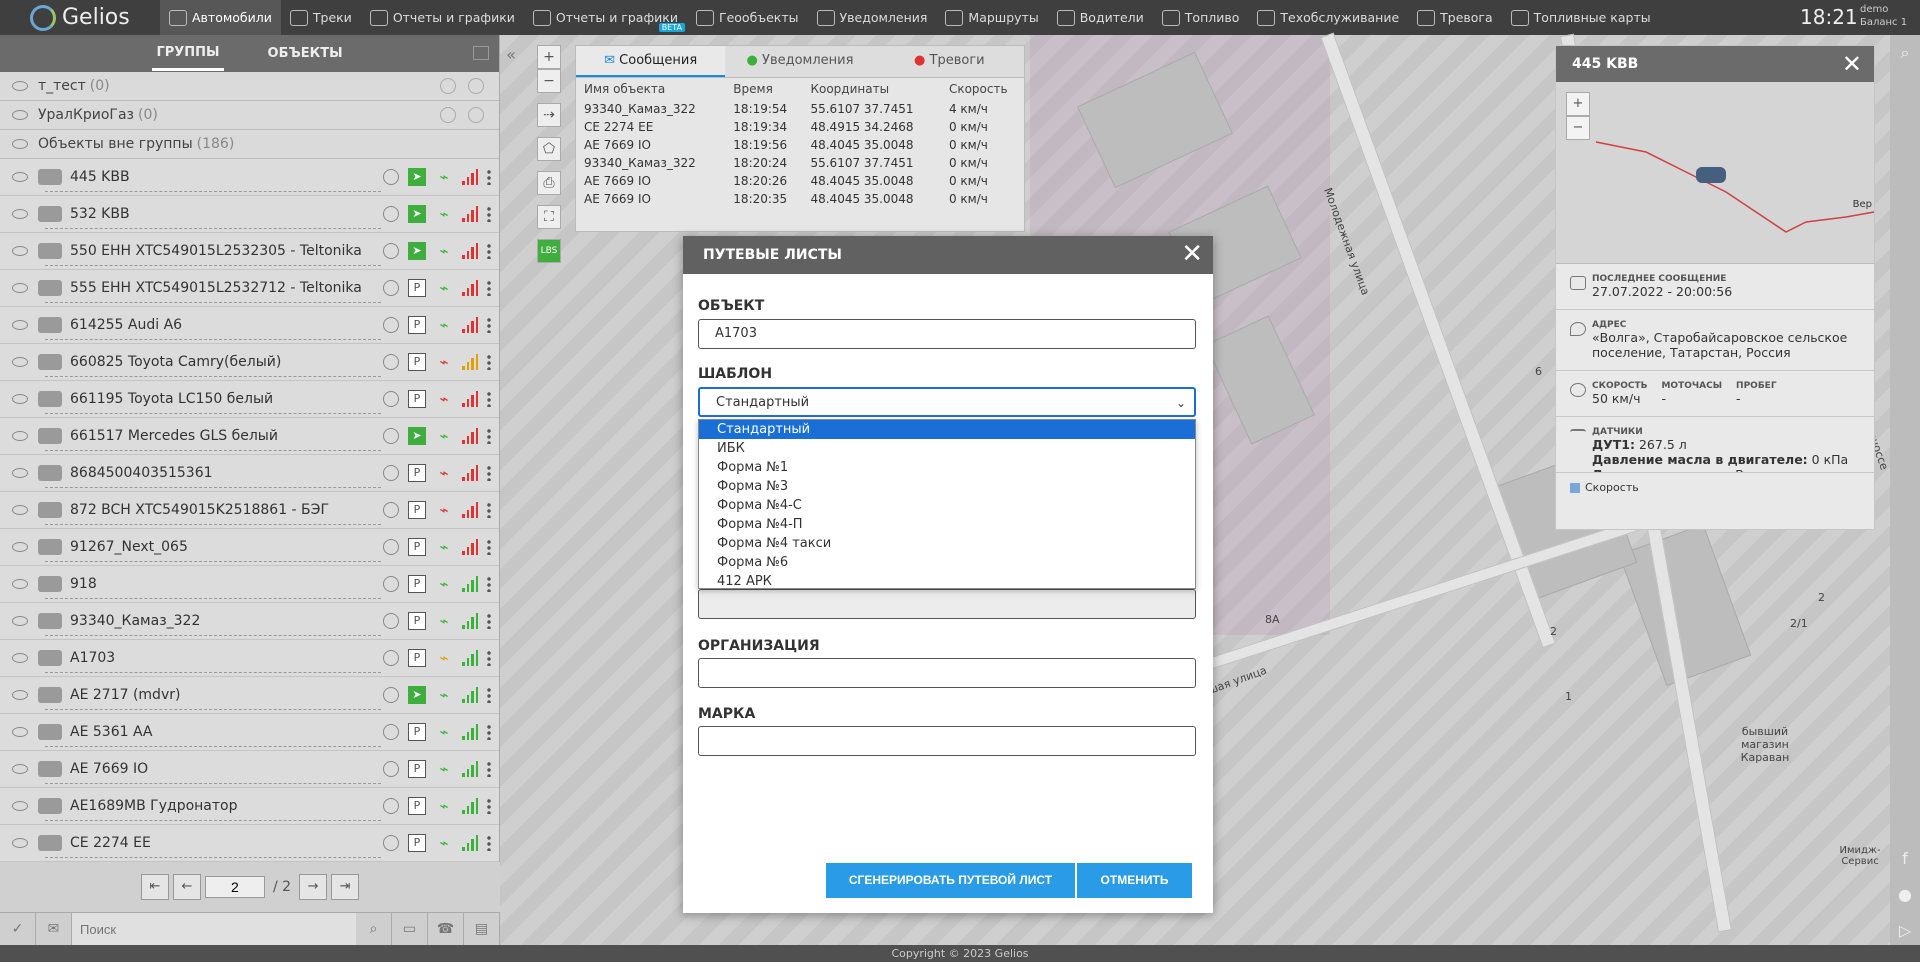 Image resolution: width=1920 pixels, height=962 pixels. Describe the element at coordinates (214, 929) in the screenshot. I see `search-input` at that location.